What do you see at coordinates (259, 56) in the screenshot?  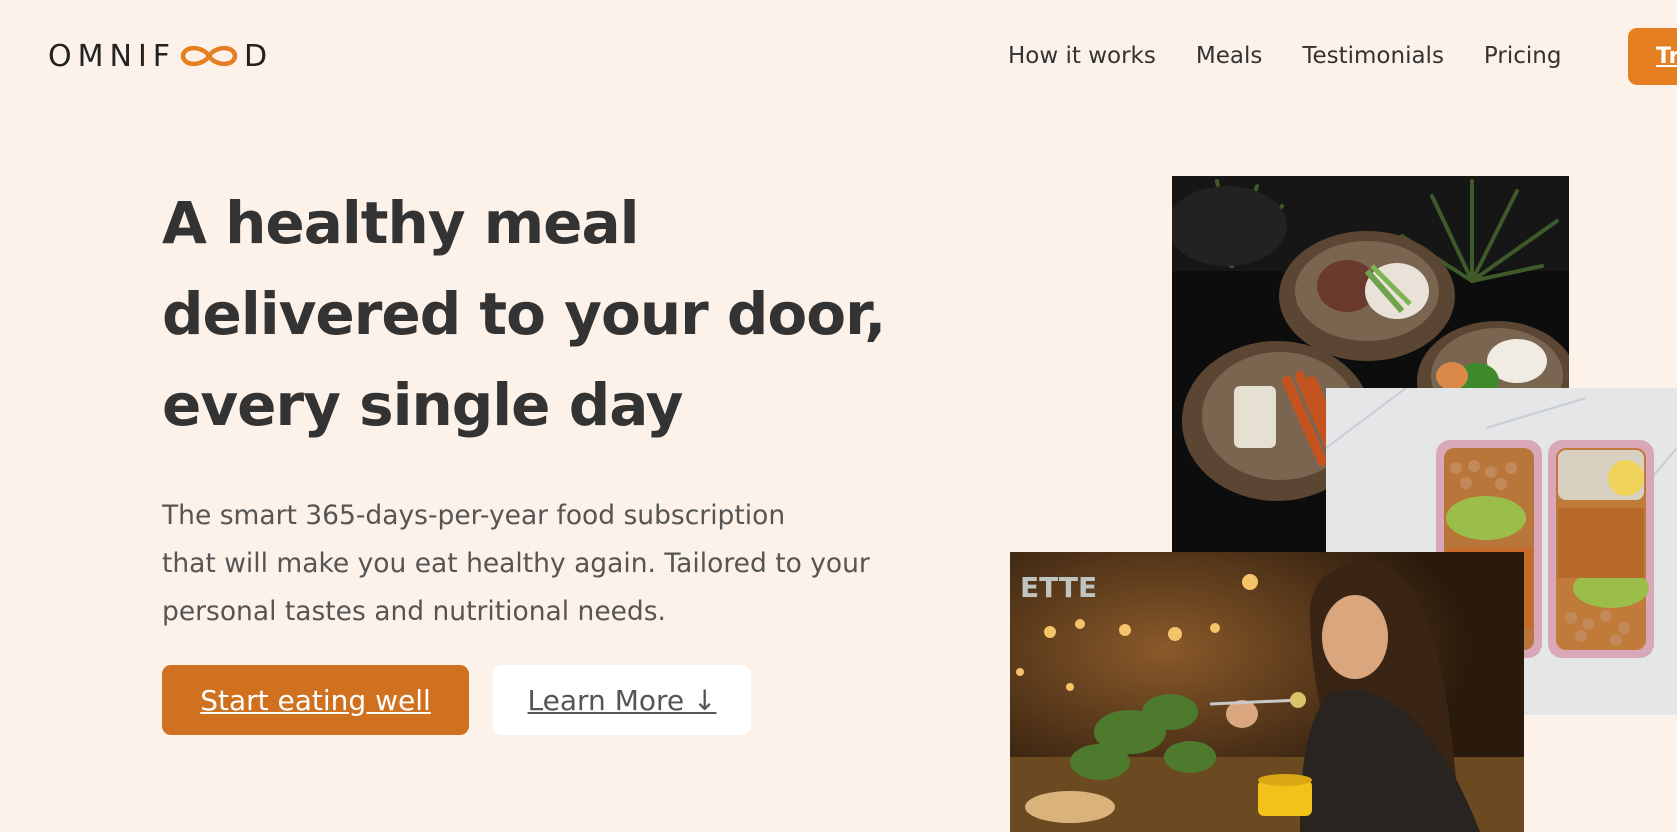 I see `logo-text-end: D` at bounding box center [259, 56].